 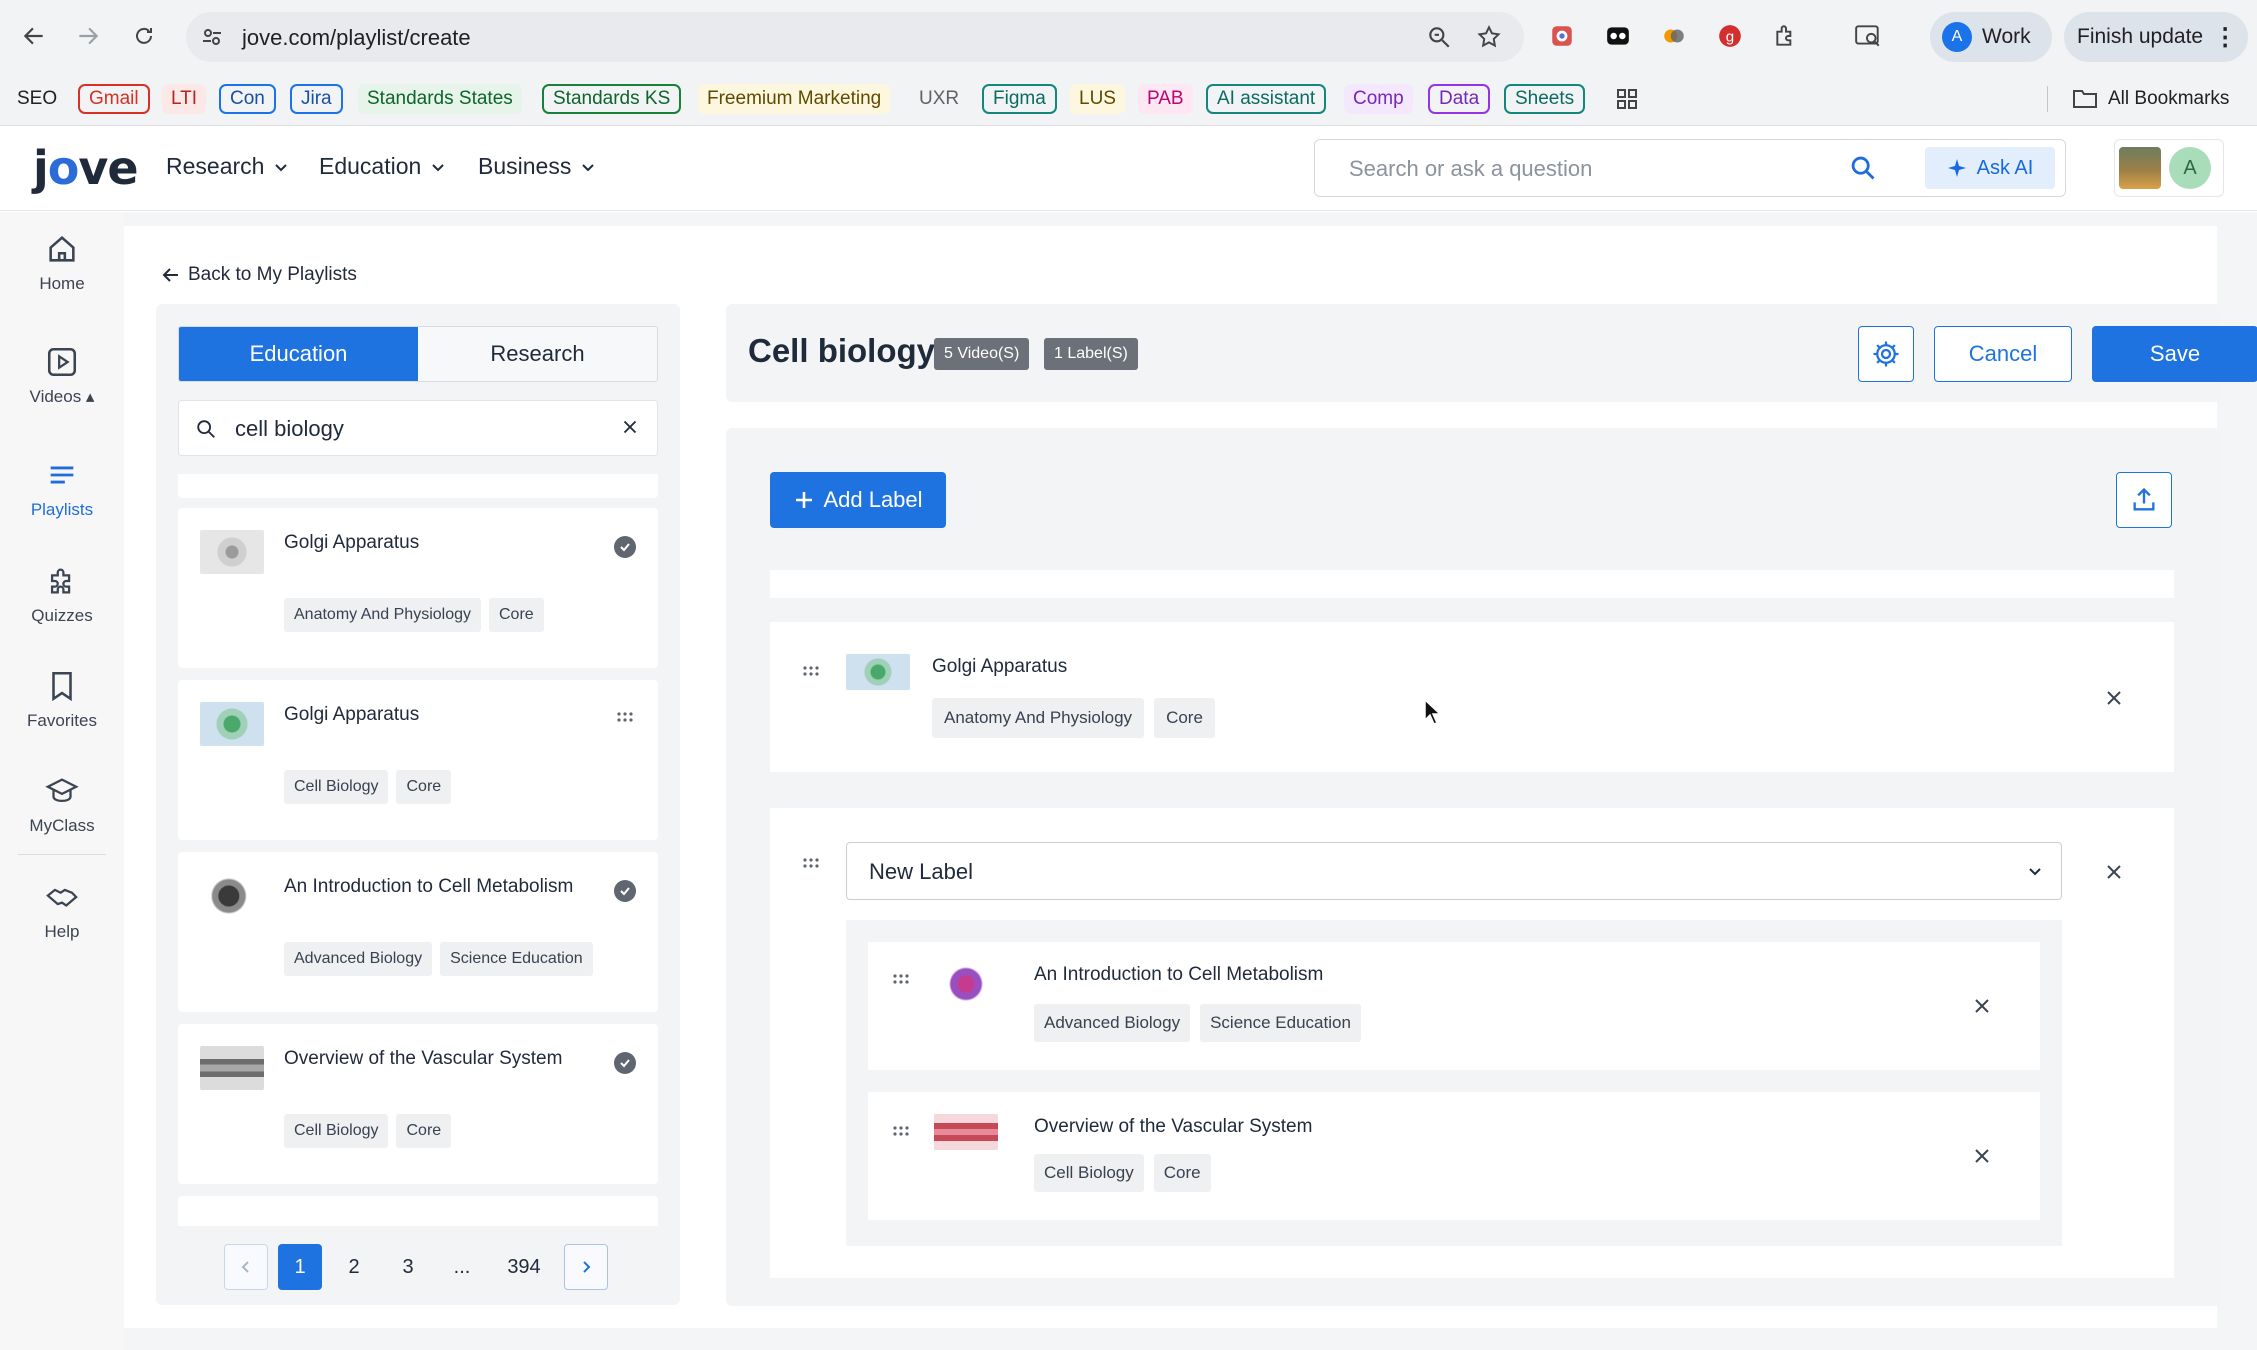 What do you see at coordinates (1489, 39) in the screenshot?
I see `bookmark-star-icon` at bounding box center [1489, 39].